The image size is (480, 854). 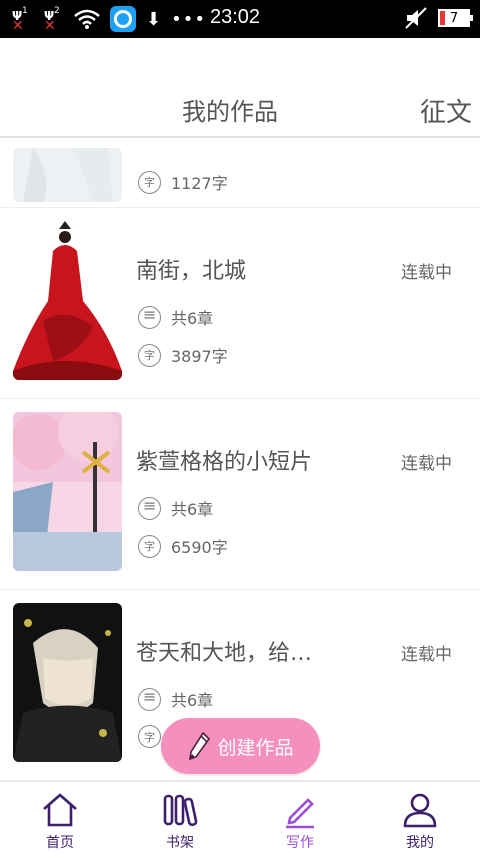 What do you see at coordinates (60, 843) in the screenshot?
I see `nav-home-label: 首页` at bounding box center [60, 843].